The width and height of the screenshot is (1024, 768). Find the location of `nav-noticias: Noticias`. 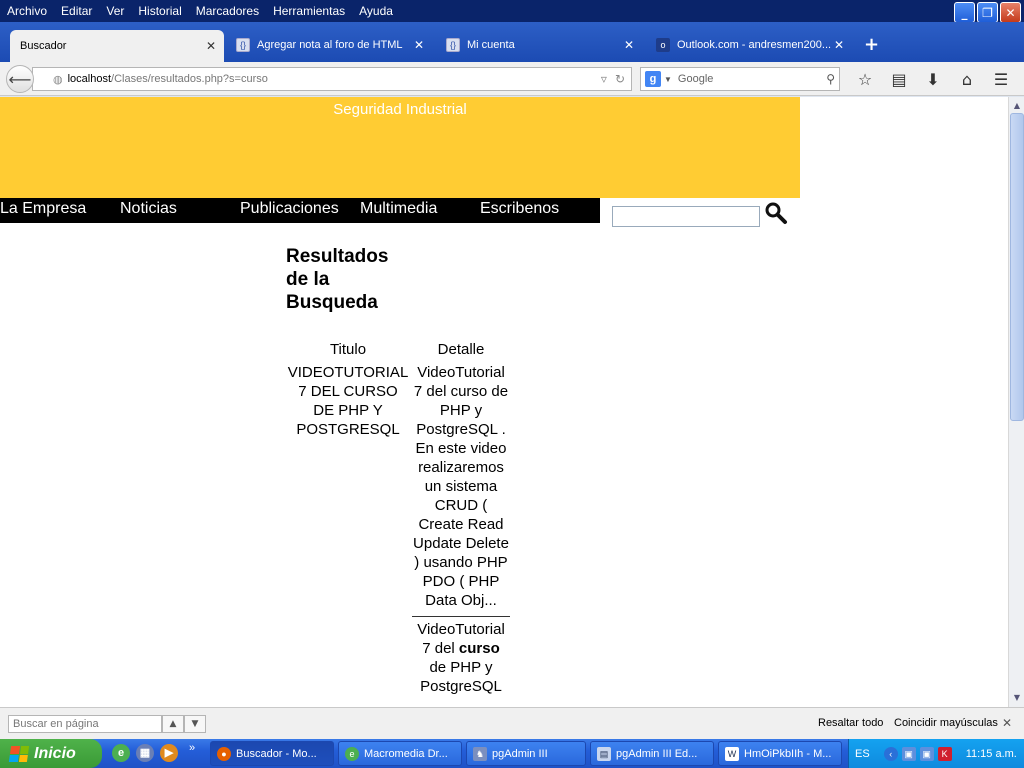

nav-noticias: Noticias is located at coordinates (148, 209).